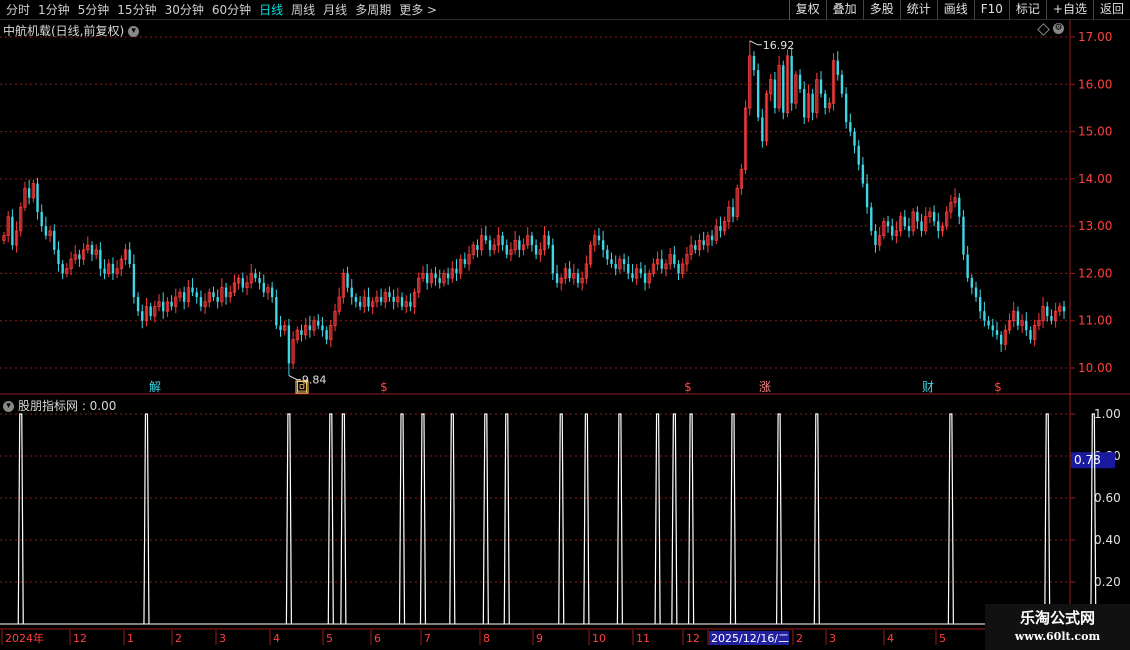  What do you see at coordinates (1095, 321) in the screenshot?
I see `price-label-6: 11.00` at bounding box center [1095, 321].